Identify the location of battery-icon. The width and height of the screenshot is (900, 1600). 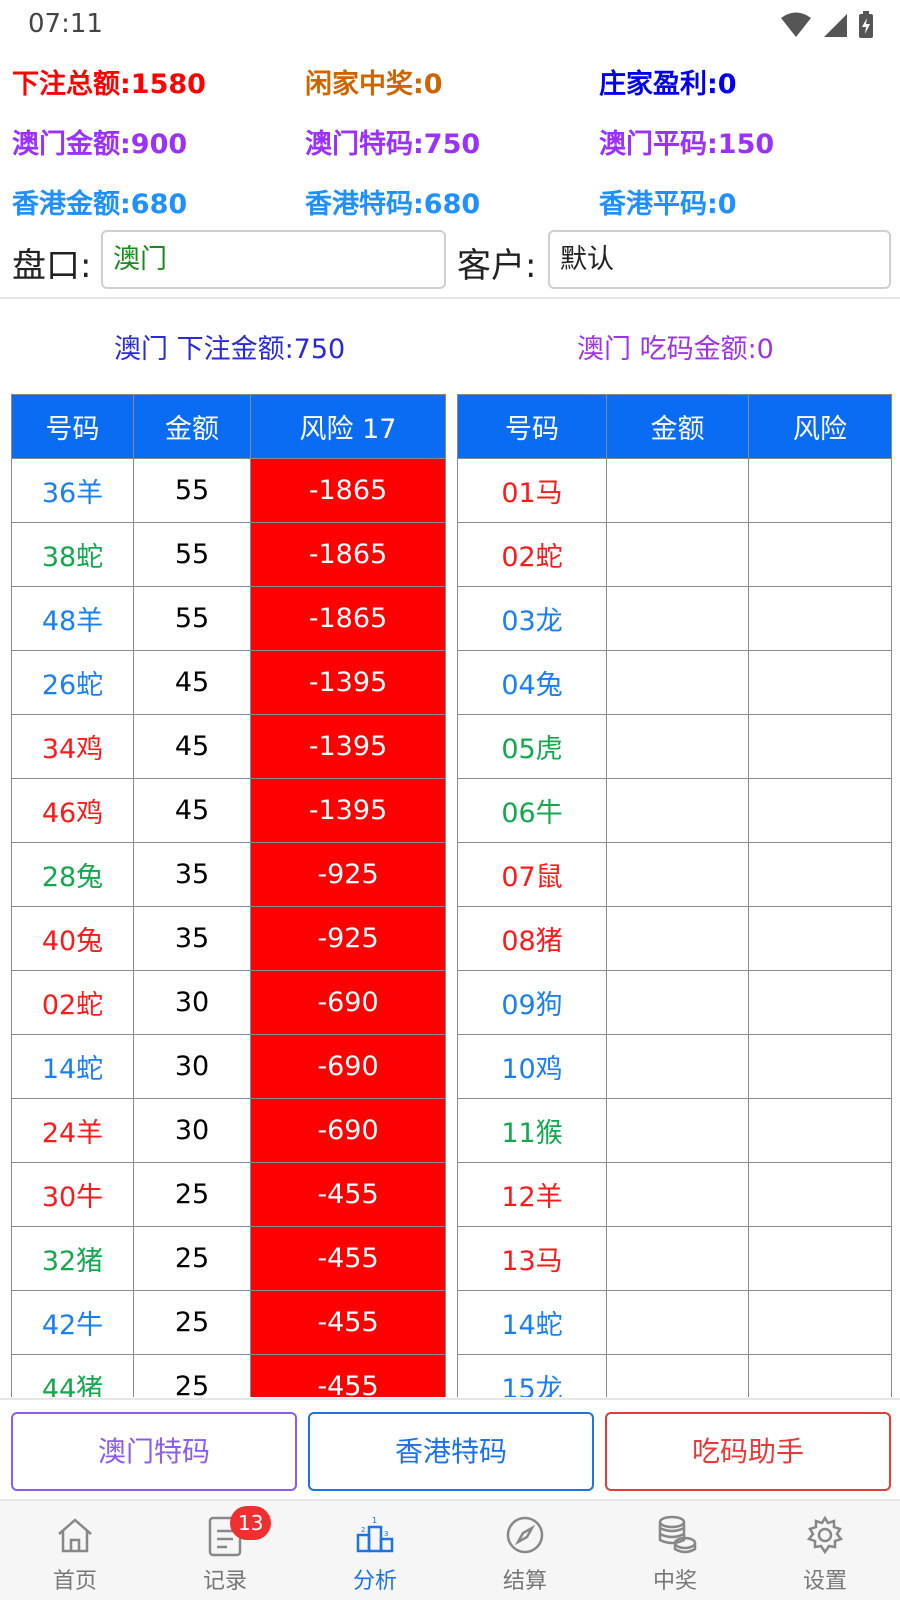
(866, 24).